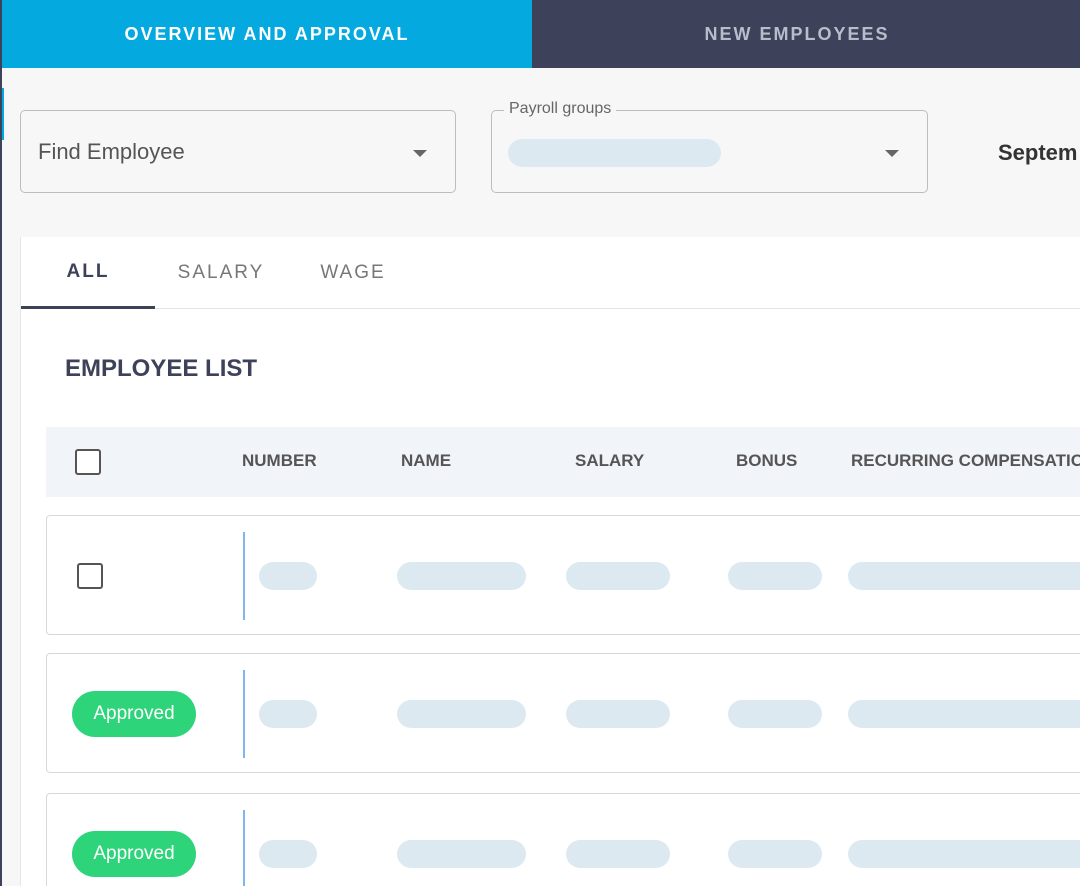 The image size is (1080, 886). I want to click on row-checkbox, so click(90, 576).